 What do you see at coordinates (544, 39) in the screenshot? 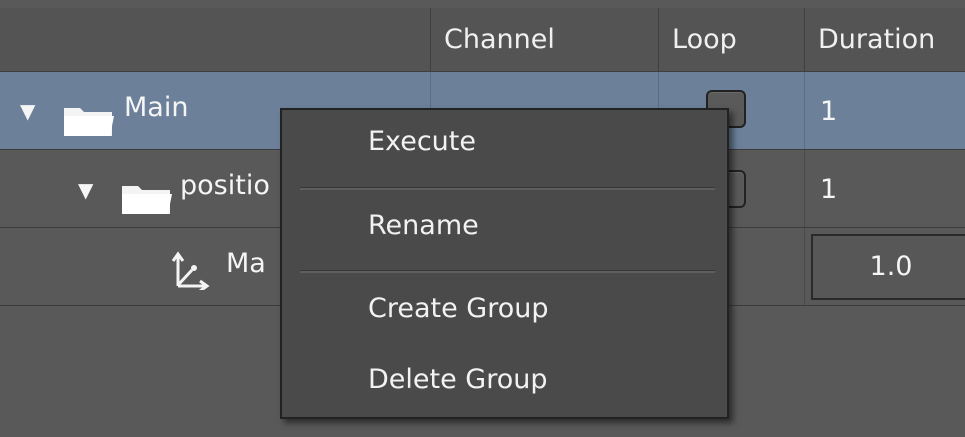
I see `column-channel: Channel` at bounding box center [544, 39].